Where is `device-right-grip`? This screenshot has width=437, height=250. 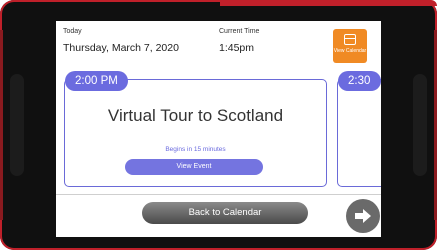 device-right-grip is located at coordinates (420, 125).